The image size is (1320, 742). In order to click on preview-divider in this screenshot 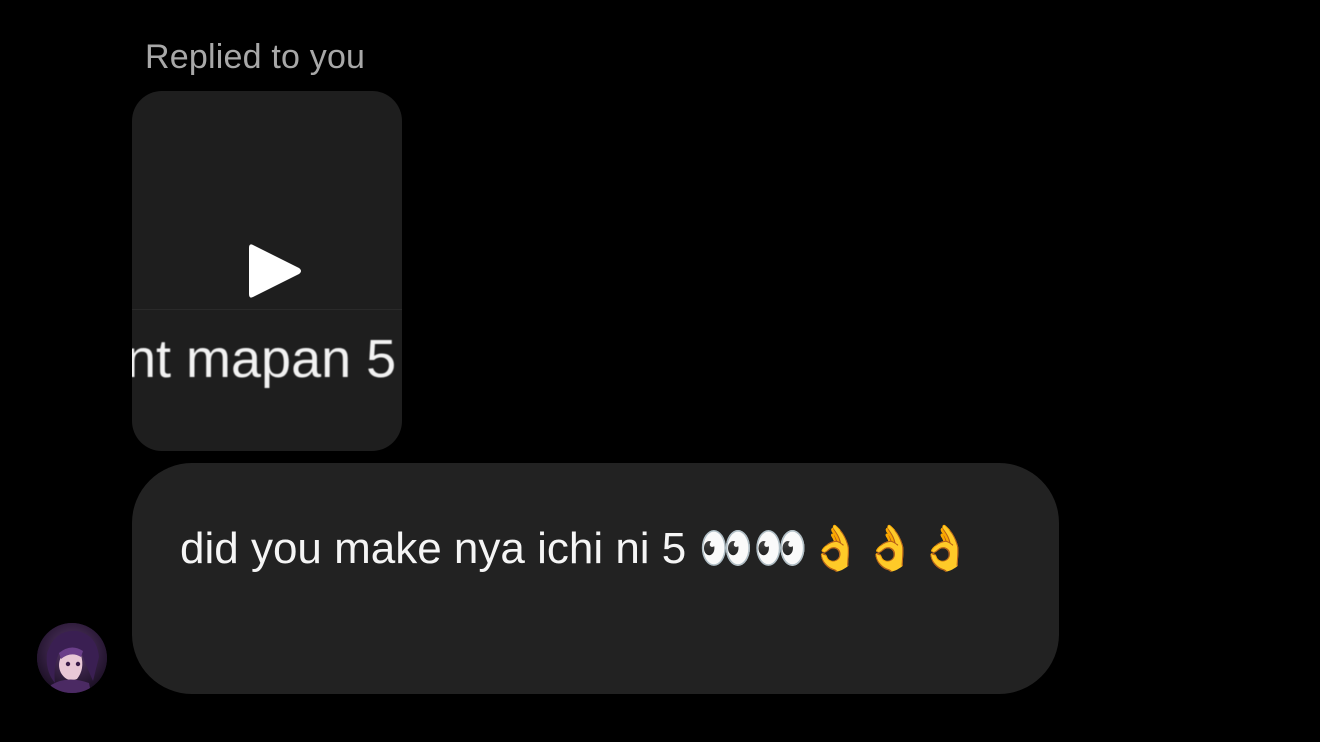, I will do `click(267, 309)`.